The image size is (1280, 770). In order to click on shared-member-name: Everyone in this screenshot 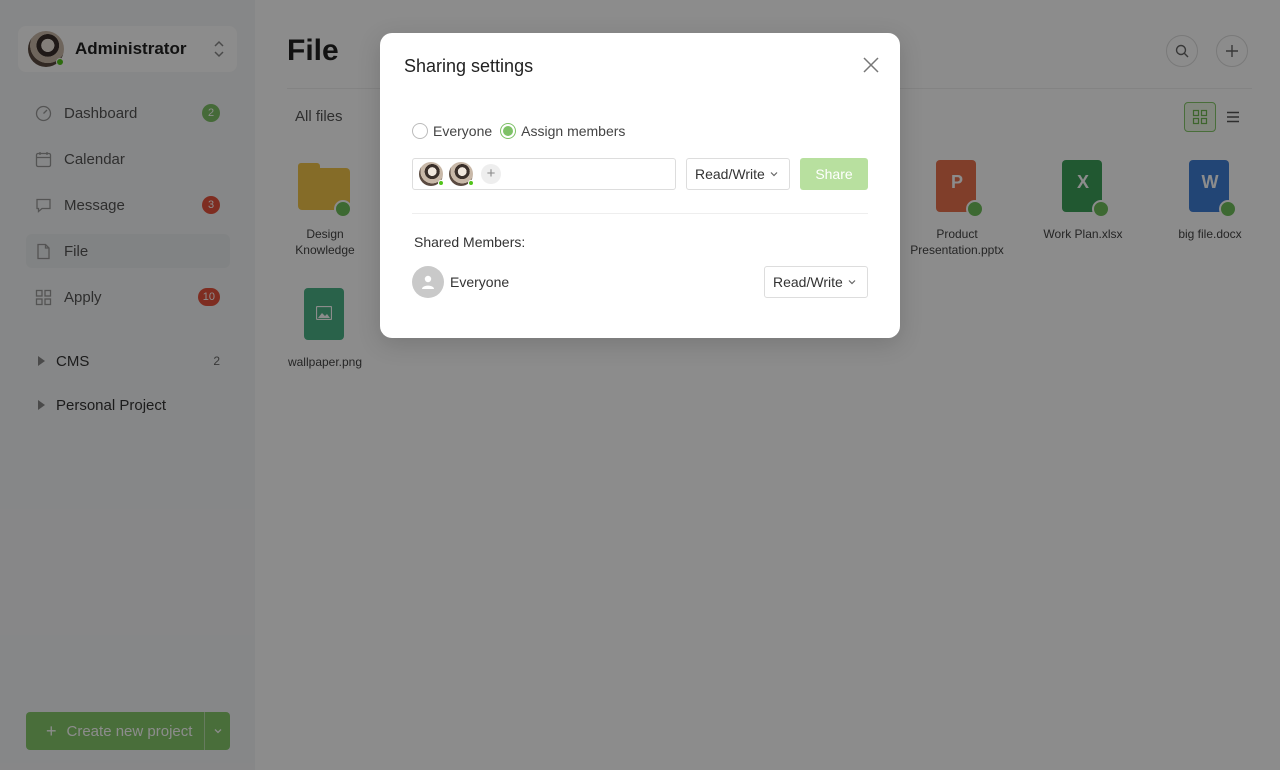, I will do `click(480, 282)`.